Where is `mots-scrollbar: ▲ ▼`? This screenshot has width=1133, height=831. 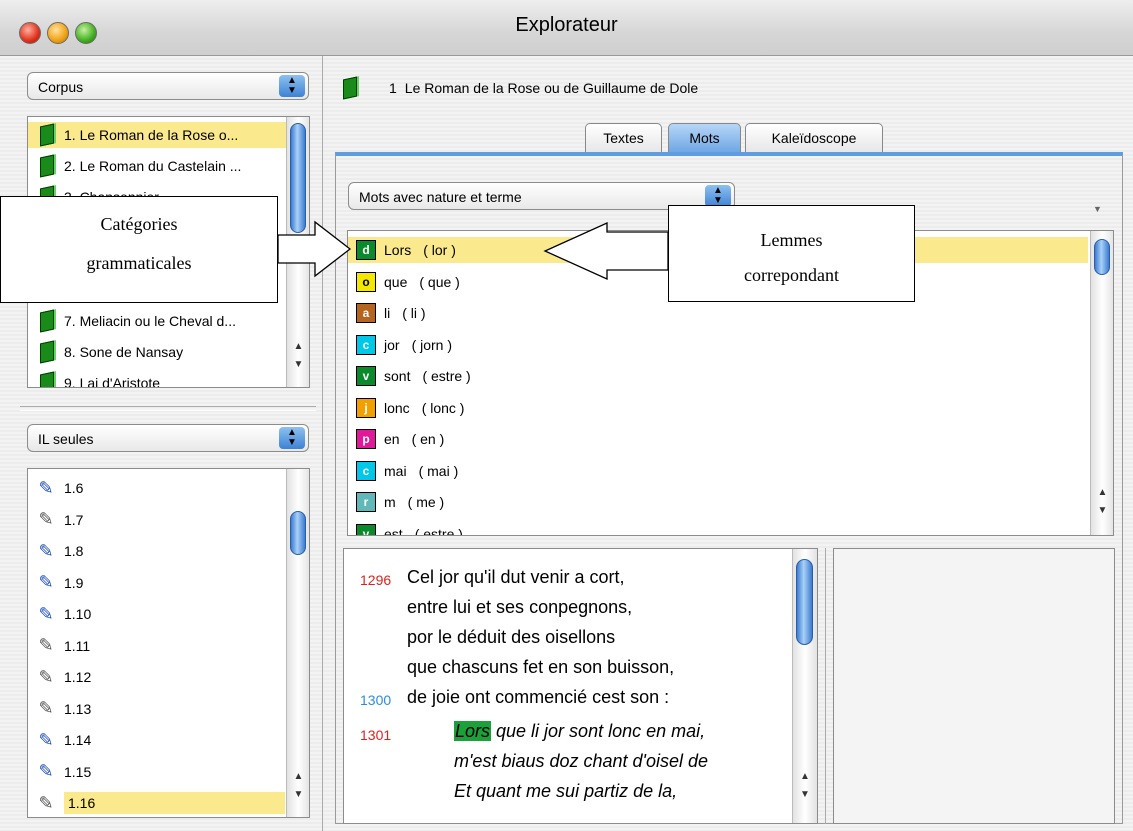
mots-scrollbar: ▲ ▼ is located at coordinates (1101, 383).